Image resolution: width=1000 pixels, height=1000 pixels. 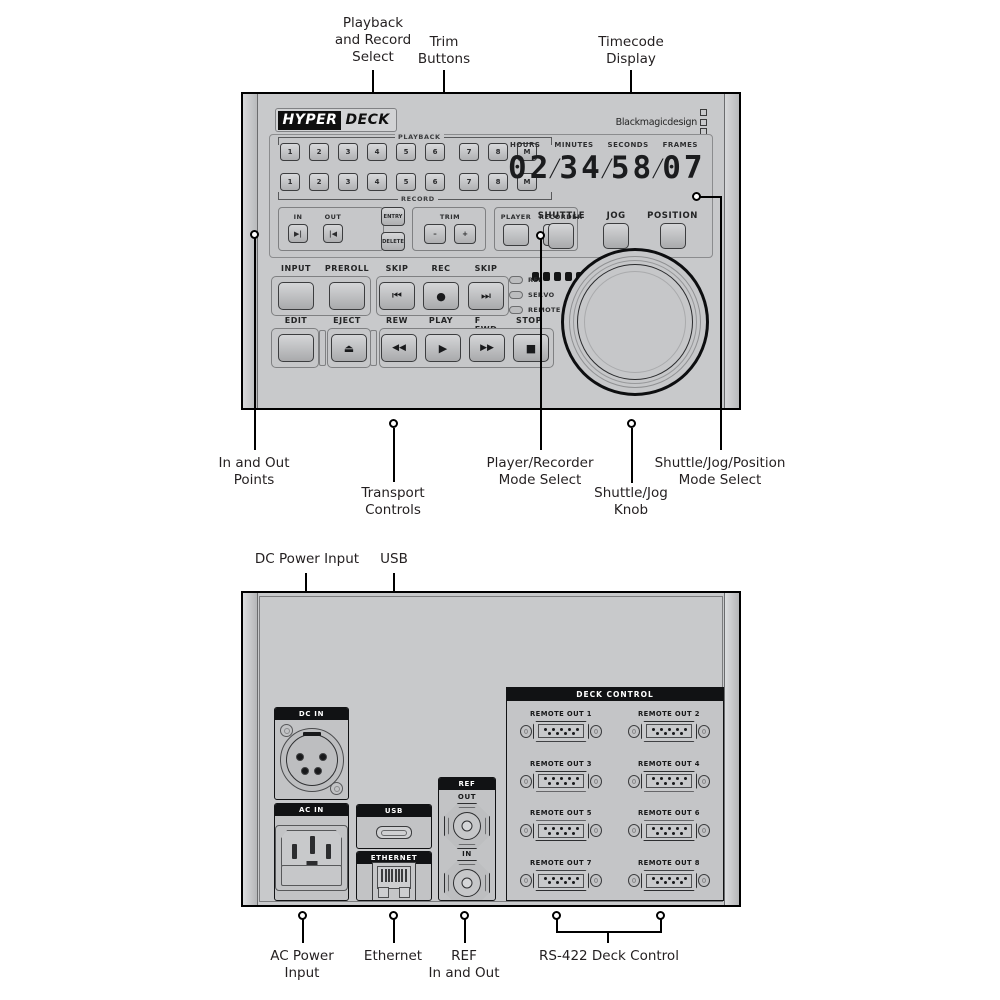 I want to click on out-point-button: |◀, so click(x=333, y=233).